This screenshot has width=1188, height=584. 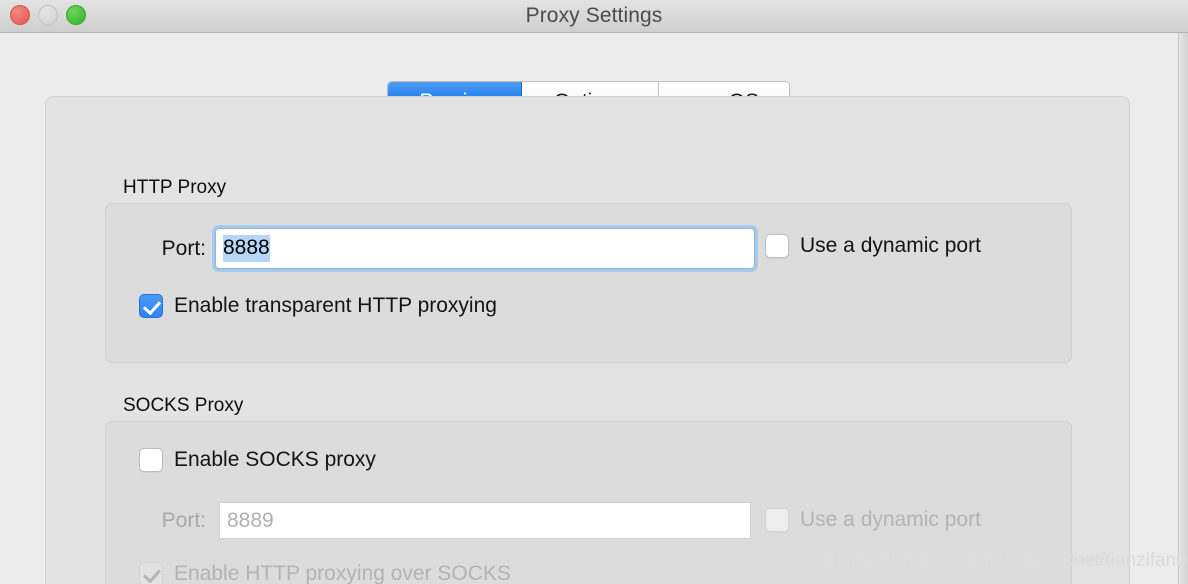 I want to click on http-transparent-label: Enable transparent HTTP proxying, so click(x=335, y=305).